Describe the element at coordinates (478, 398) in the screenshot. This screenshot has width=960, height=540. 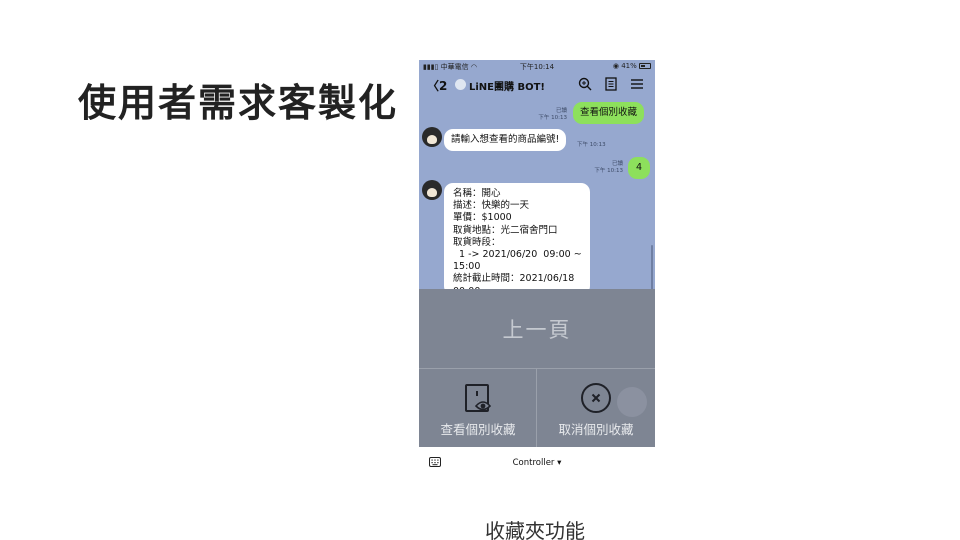
I see `view-document-icon` at that location.